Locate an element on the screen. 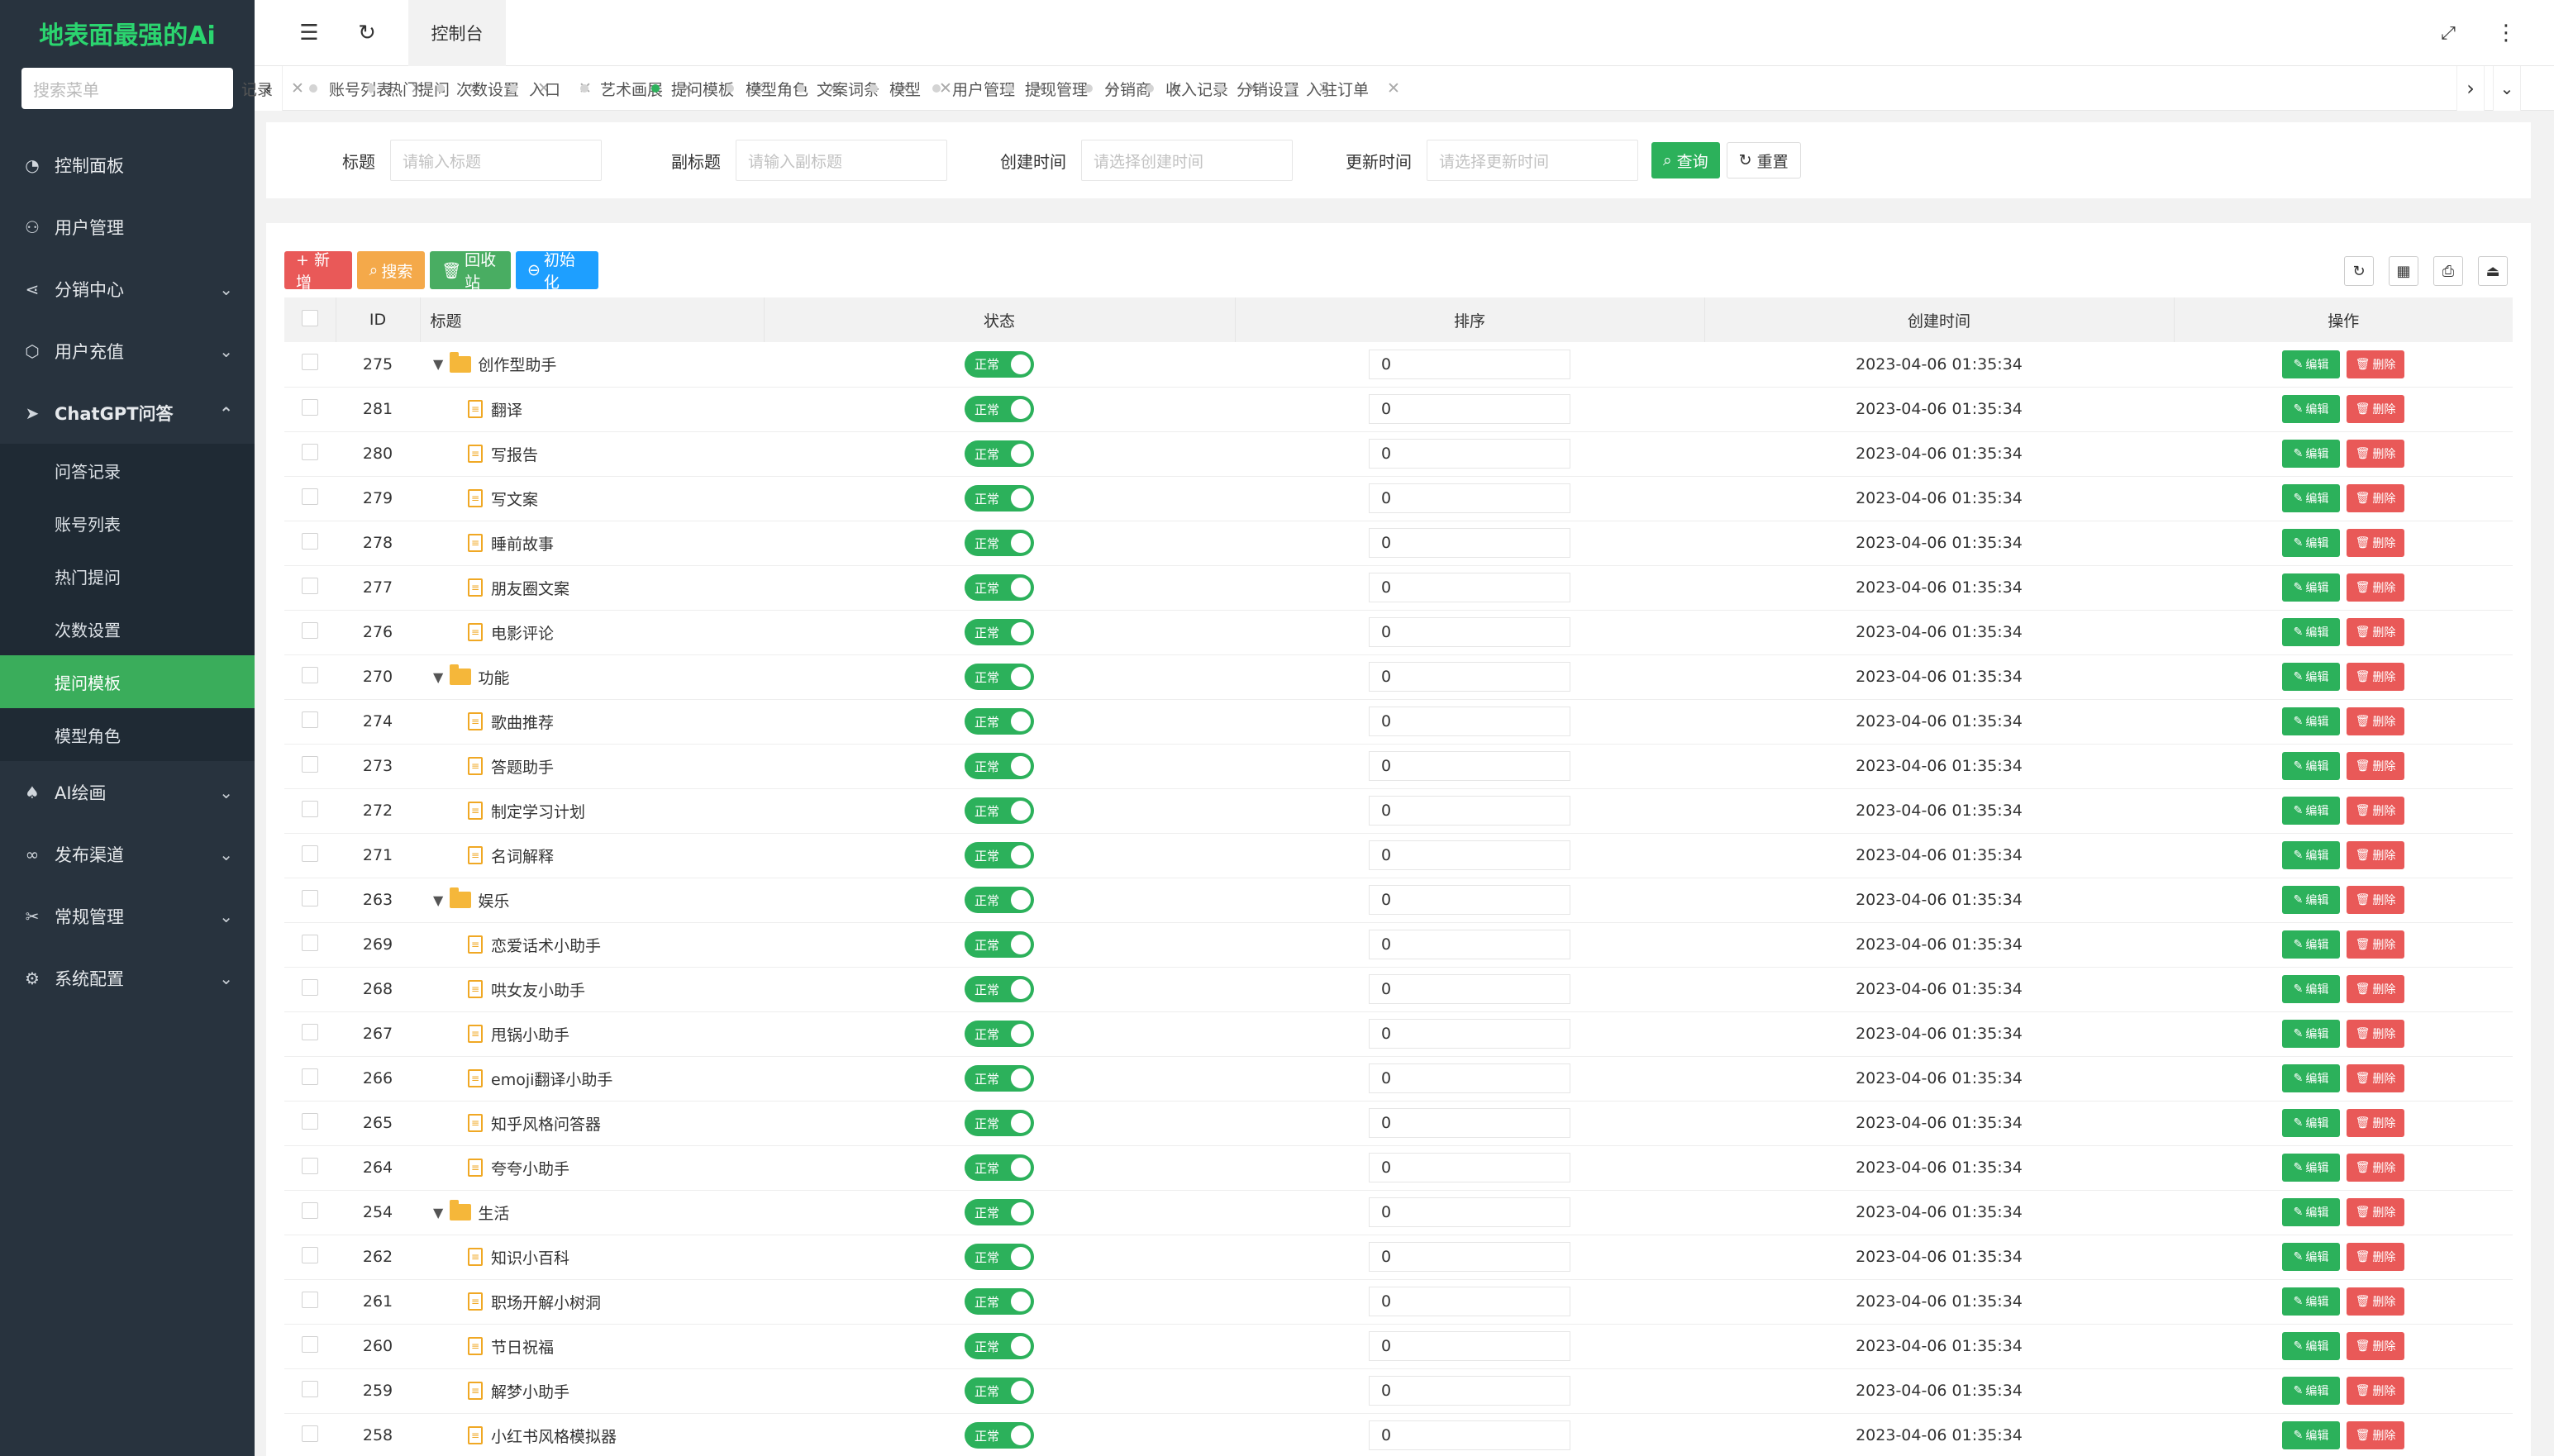 The image size is (2554, 1456). updated-filter-input: 请选择更新时间 is located at coordinates (1532, 160).